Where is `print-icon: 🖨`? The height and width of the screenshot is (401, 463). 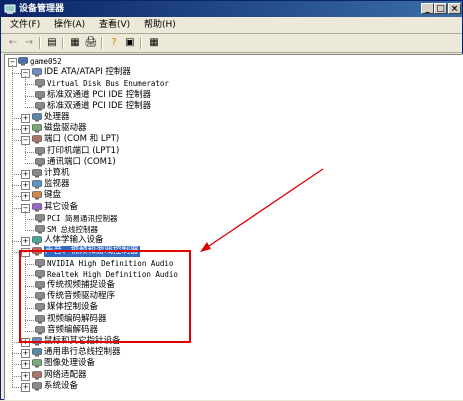
print-icon: 🖨 is located at coordinates (91, 43).